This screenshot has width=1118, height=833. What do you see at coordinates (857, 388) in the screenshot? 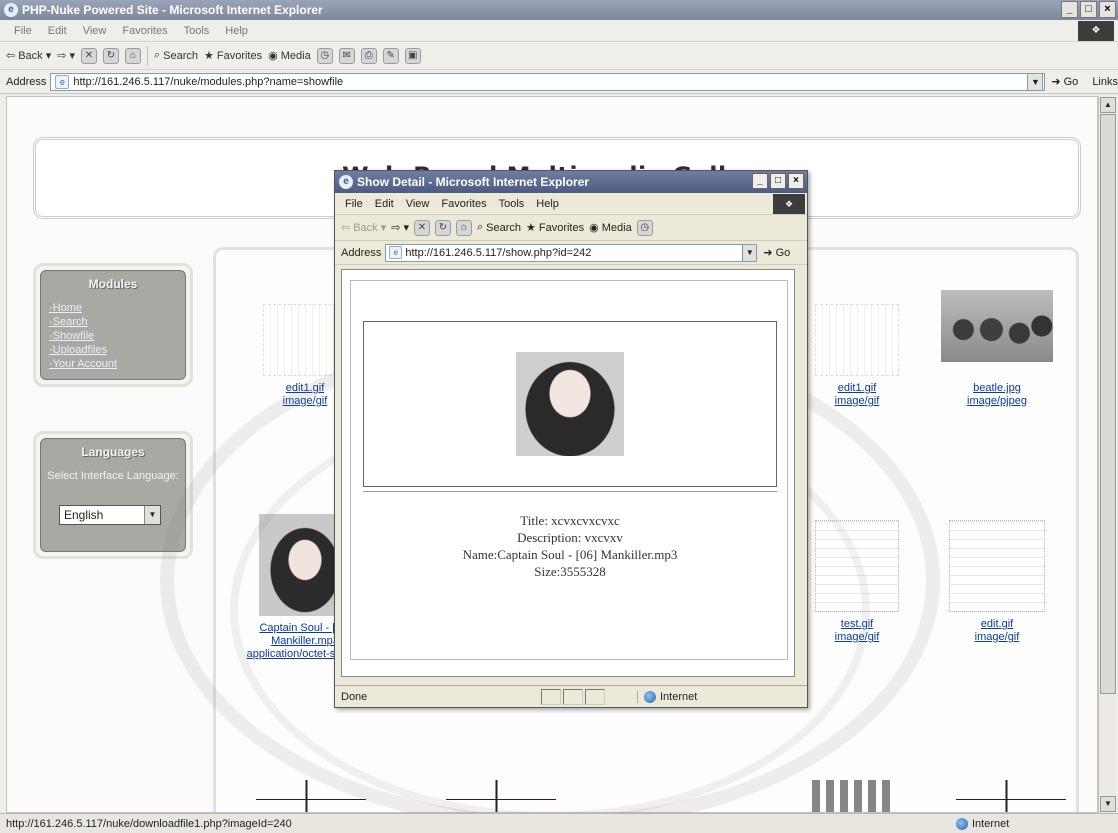
I see `file-name-link: edit1.gif` at bounding box center [857, 388].